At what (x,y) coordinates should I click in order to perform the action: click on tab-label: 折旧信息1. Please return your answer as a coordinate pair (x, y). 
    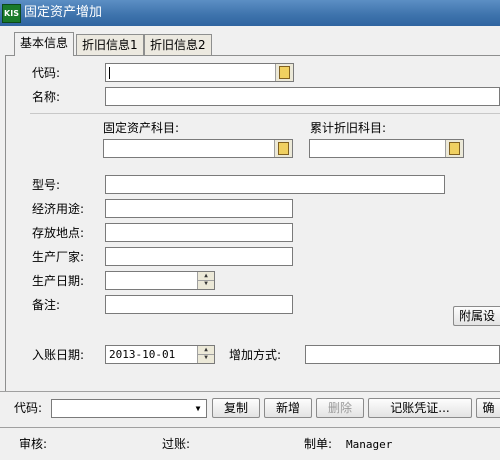
    Looking at the image, I should click on (110, 45).